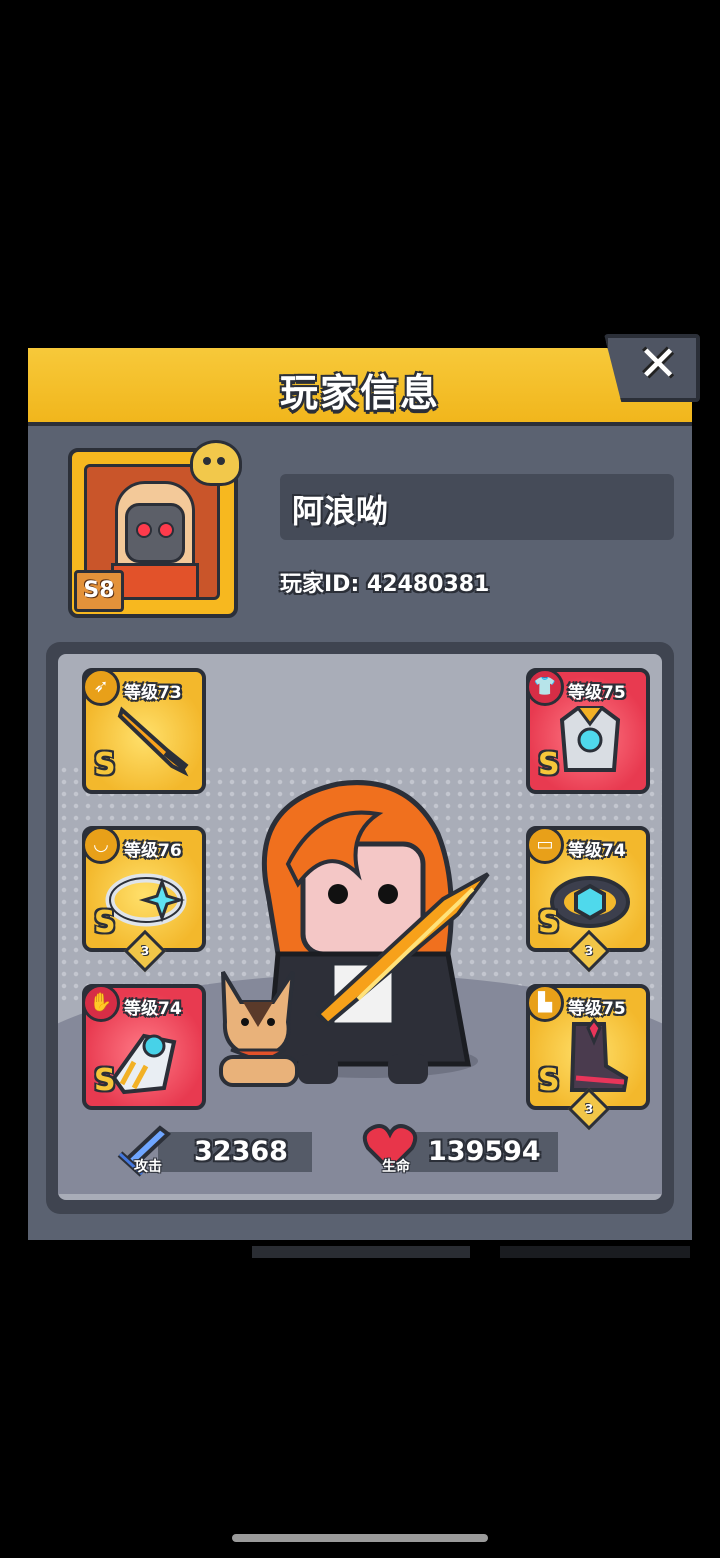  Describe the element at coordinates (396, 1167) in the screenshot. I see `health-label: 生命` at that location.